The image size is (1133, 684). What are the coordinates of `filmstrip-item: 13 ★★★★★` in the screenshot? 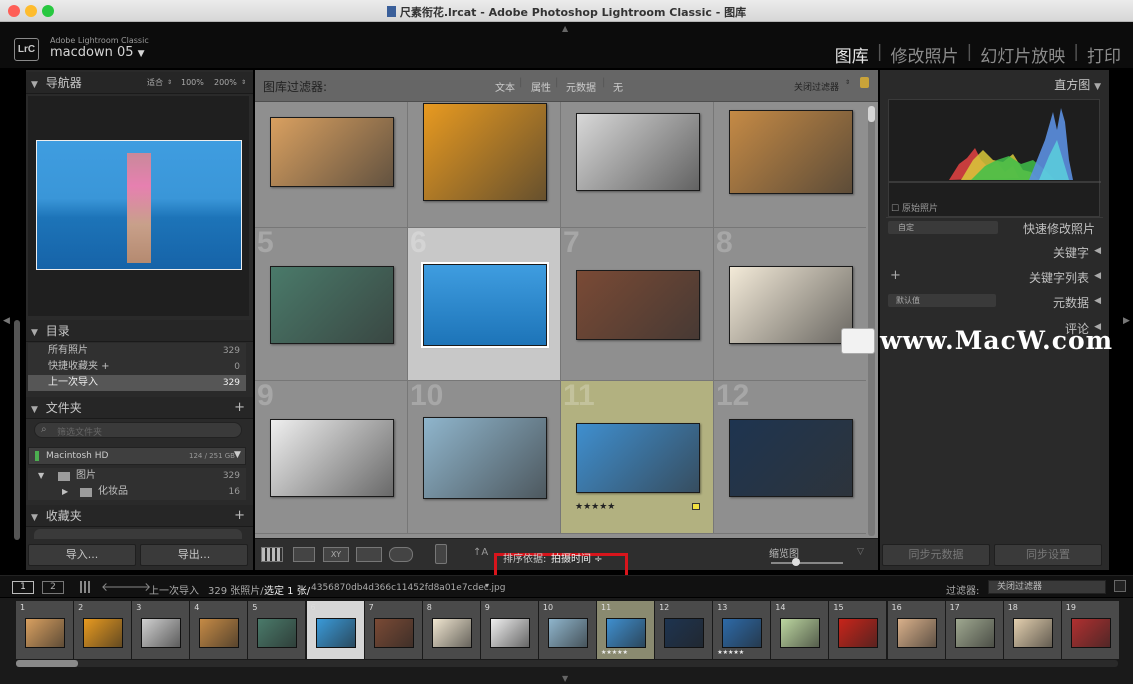 It's located at (742, 630).